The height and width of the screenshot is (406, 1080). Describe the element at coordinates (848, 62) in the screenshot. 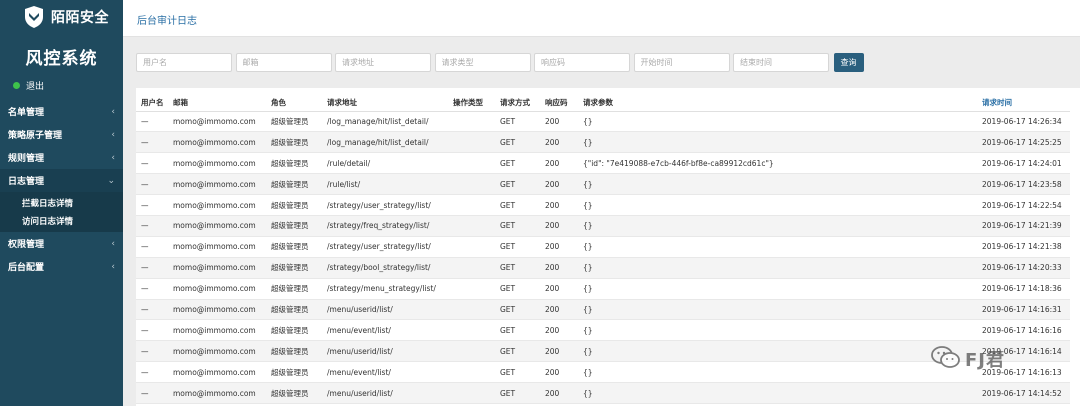

I see `query-button: 查询` at that location.